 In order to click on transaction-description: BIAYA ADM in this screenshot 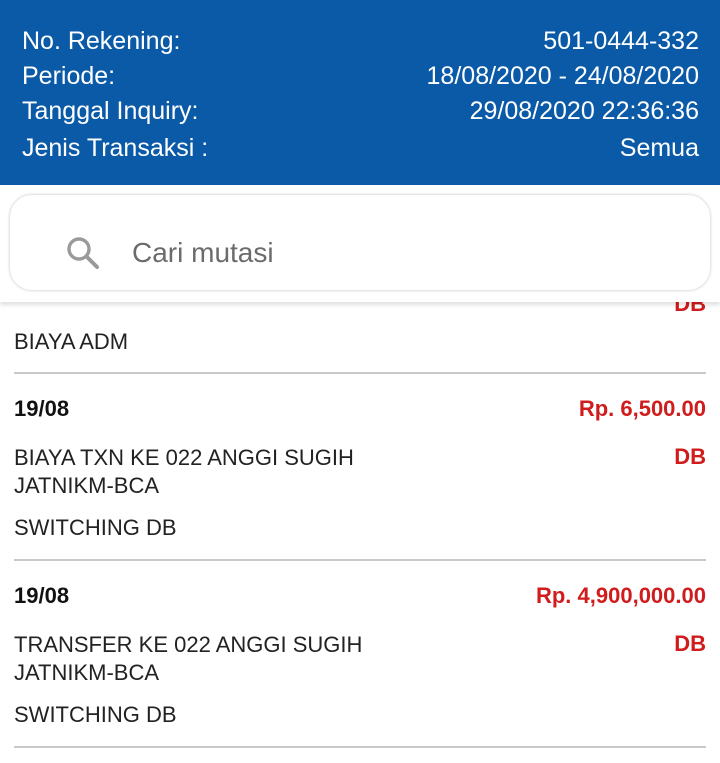, I will do `click(71, 341)`.